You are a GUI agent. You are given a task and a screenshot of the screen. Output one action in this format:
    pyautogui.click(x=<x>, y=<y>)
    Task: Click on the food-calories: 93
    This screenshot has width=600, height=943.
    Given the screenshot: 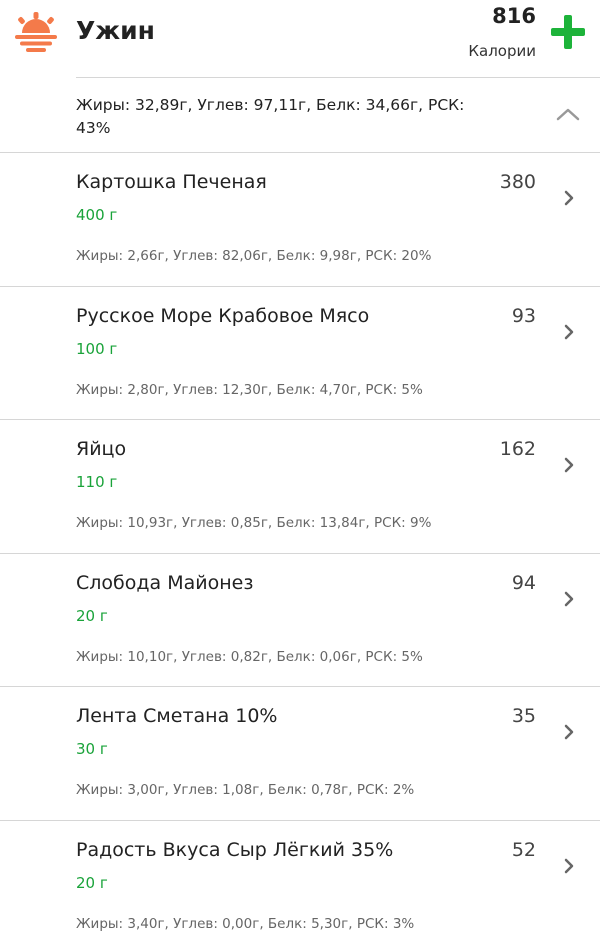 What is the action you would take?
    pyautogui.click(x=523, y=315)
    